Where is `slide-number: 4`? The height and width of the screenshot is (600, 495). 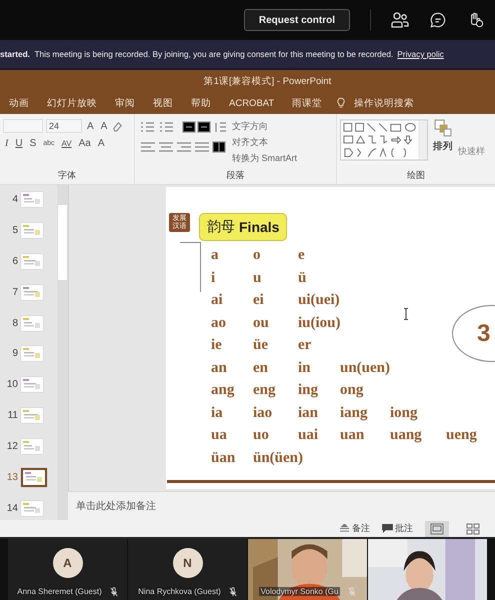 slide-number: 4 is located at coordinates (15, 199).